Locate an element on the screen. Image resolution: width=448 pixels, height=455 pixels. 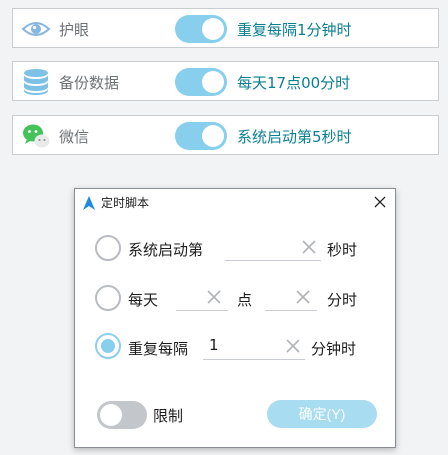
eye-icon is located at coordinates (36, 29).